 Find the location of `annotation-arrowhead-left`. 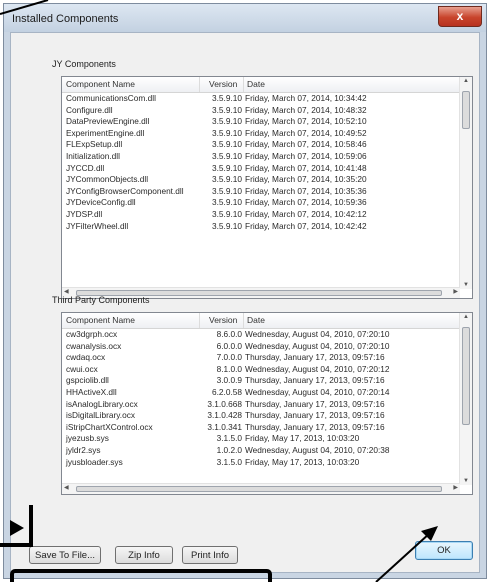

annotation-arrowhead-left is located at coordinates (17, 528).